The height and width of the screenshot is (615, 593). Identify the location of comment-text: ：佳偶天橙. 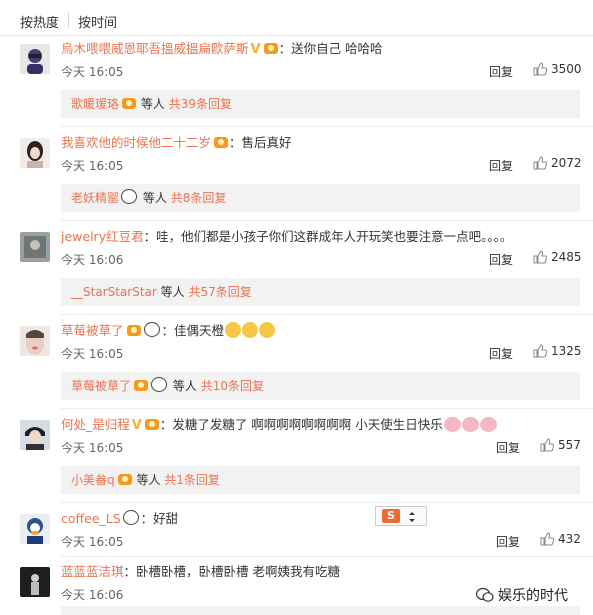
(193, 330).